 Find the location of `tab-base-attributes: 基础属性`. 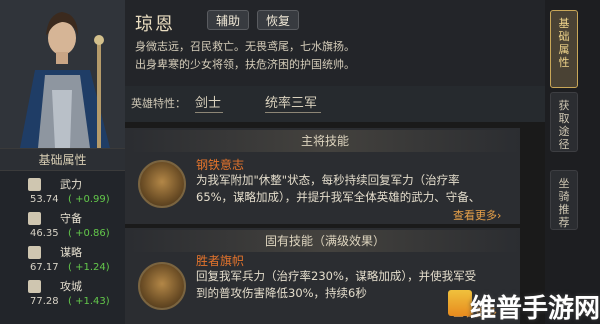

tab-base-attributes: 基础属性 is located at coordinates (564, 49).